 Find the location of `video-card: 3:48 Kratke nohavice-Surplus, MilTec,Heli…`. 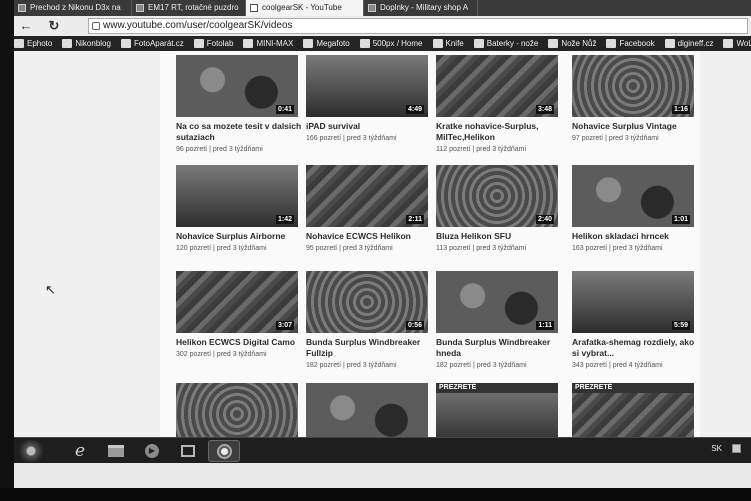

video-card: 3:48 Kratke nohavice-Surplus, MilTec,Heli… is located at coordinates (500, 107).